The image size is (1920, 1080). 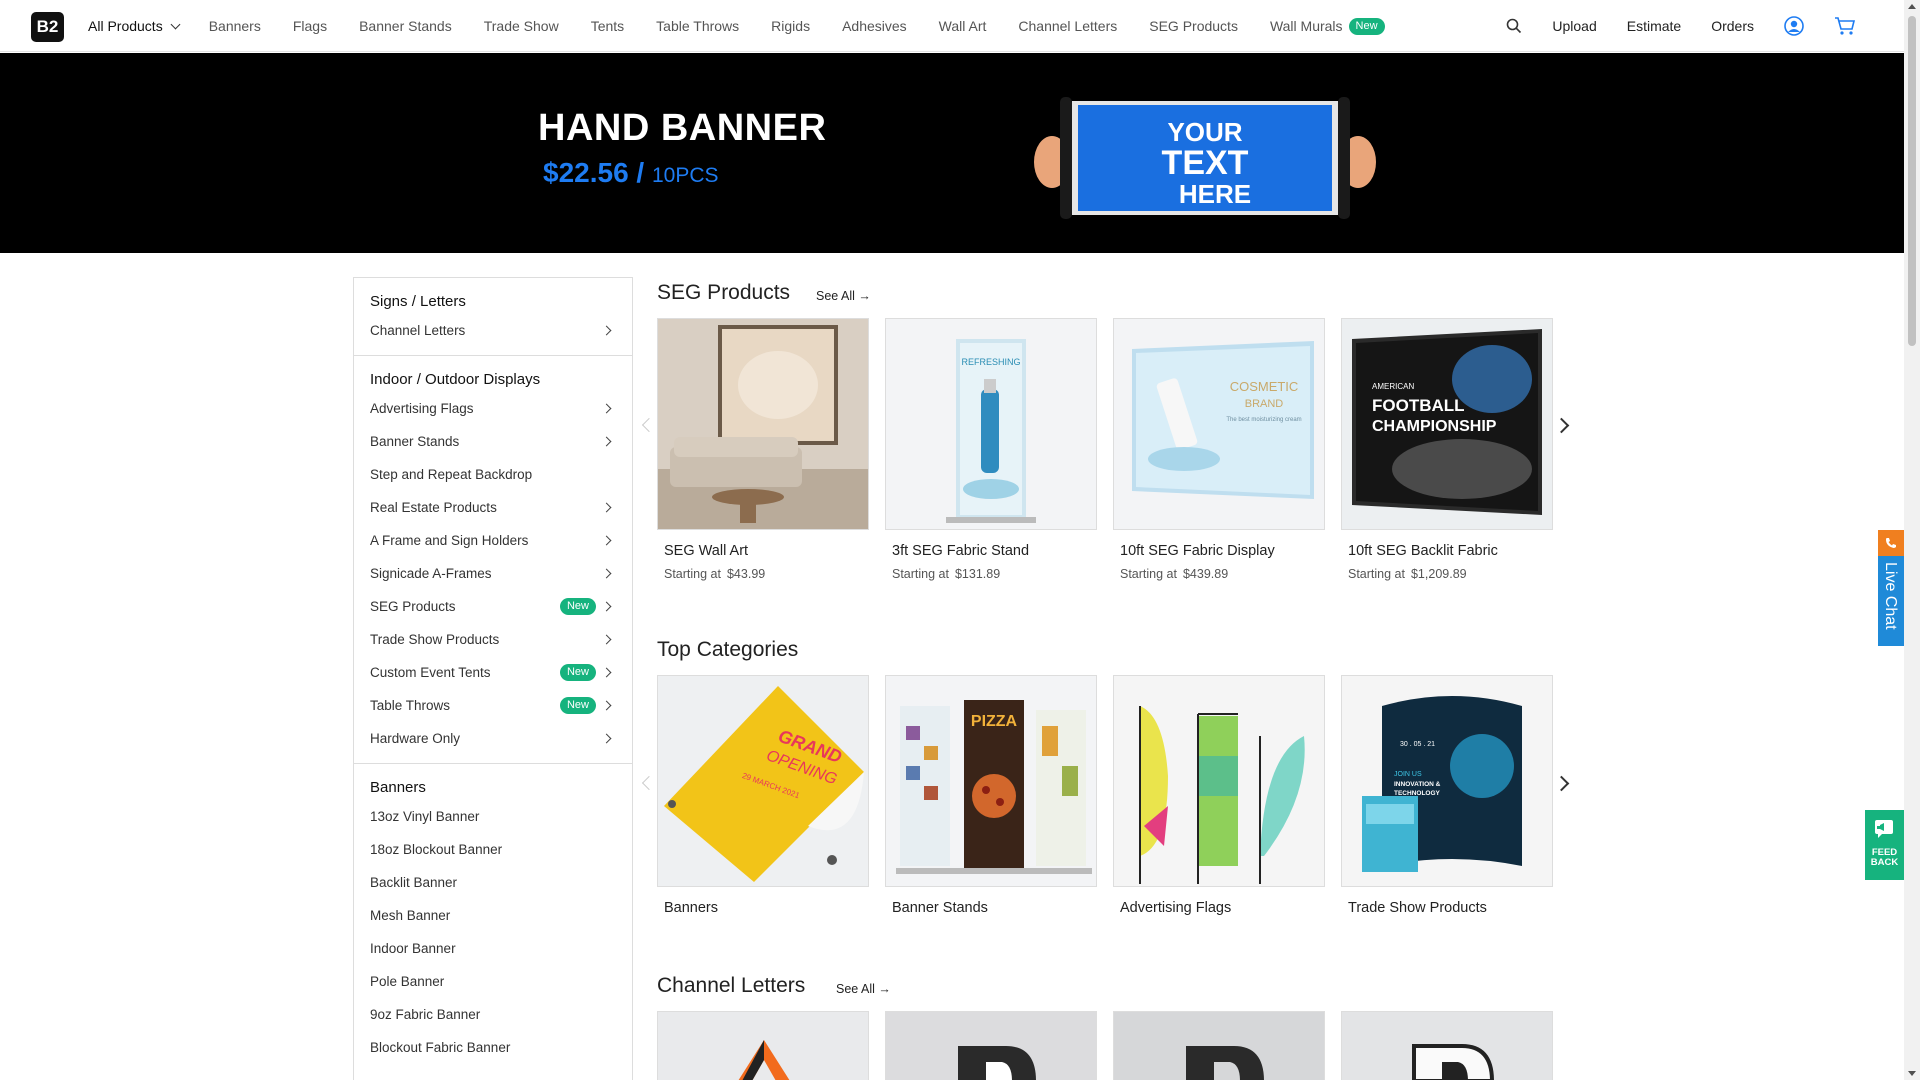 I want to click on category-card-advertising-flags: Advertising Flags, so click(x=1219, y=795).